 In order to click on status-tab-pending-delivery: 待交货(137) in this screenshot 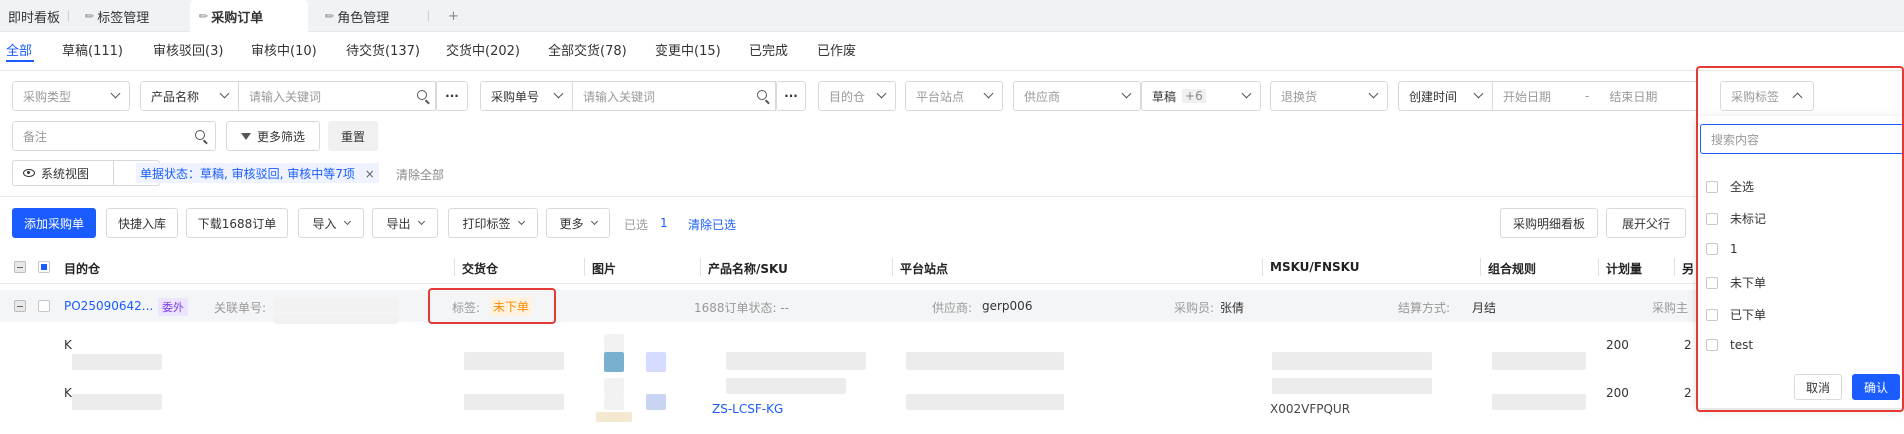, I will do `click(383, 49)`.